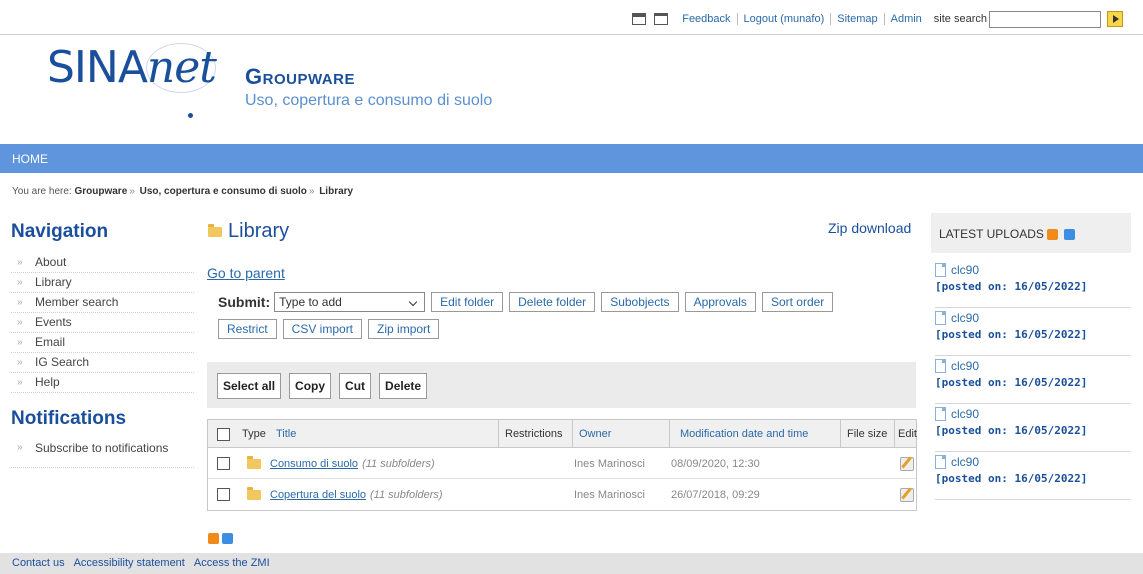  I want to click on row-modified: 08/09/2020, 12:30, so click(715, 463).